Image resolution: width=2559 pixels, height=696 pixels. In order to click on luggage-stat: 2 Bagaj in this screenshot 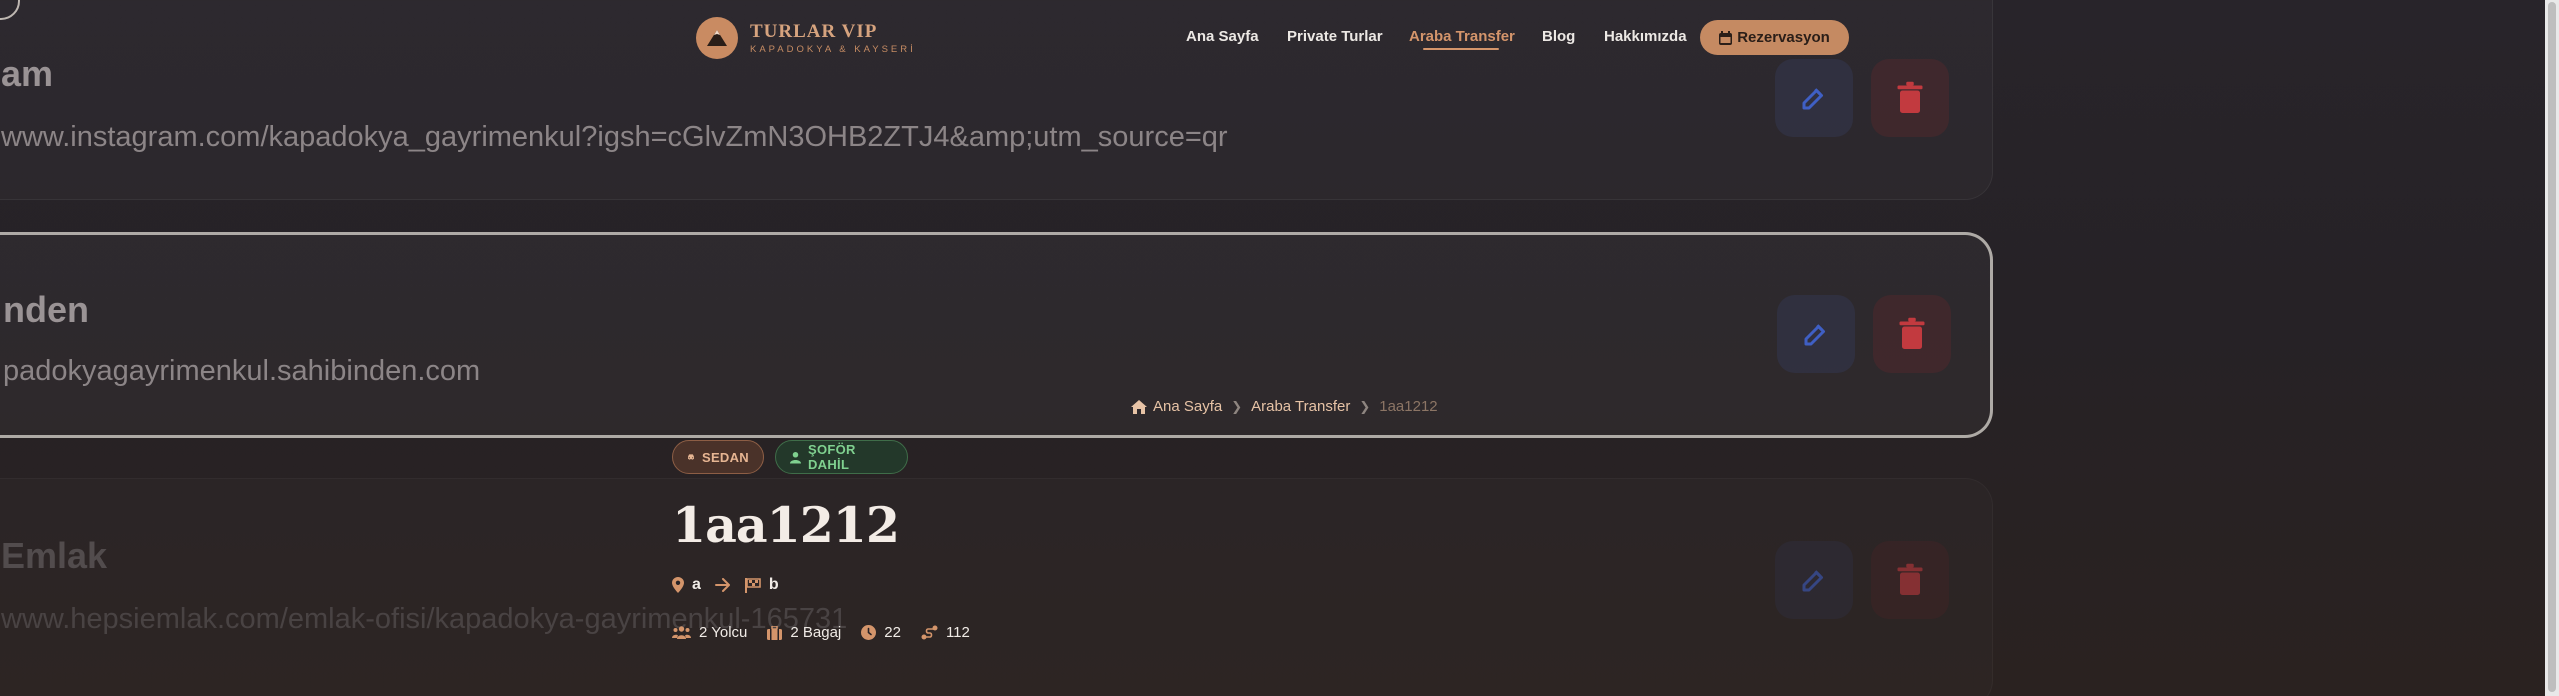, I will do `click(804, 632)`.